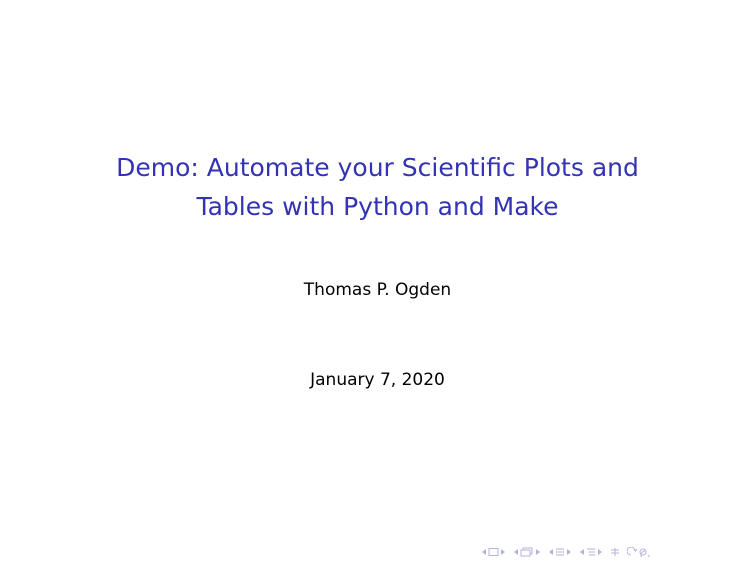  What do you see at coordinates (503, 552) in the screenshot?
I see `next-slide-arrow-icon` at bounding box center [503, 552].